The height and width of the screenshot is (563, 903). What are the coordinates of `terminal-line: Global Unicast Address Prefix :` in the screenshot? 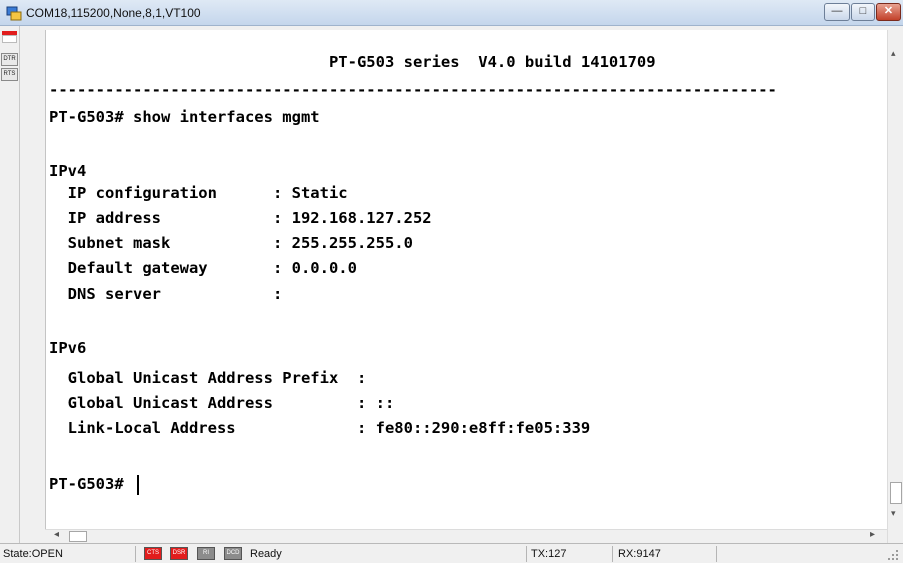 It's located at (208, 378).